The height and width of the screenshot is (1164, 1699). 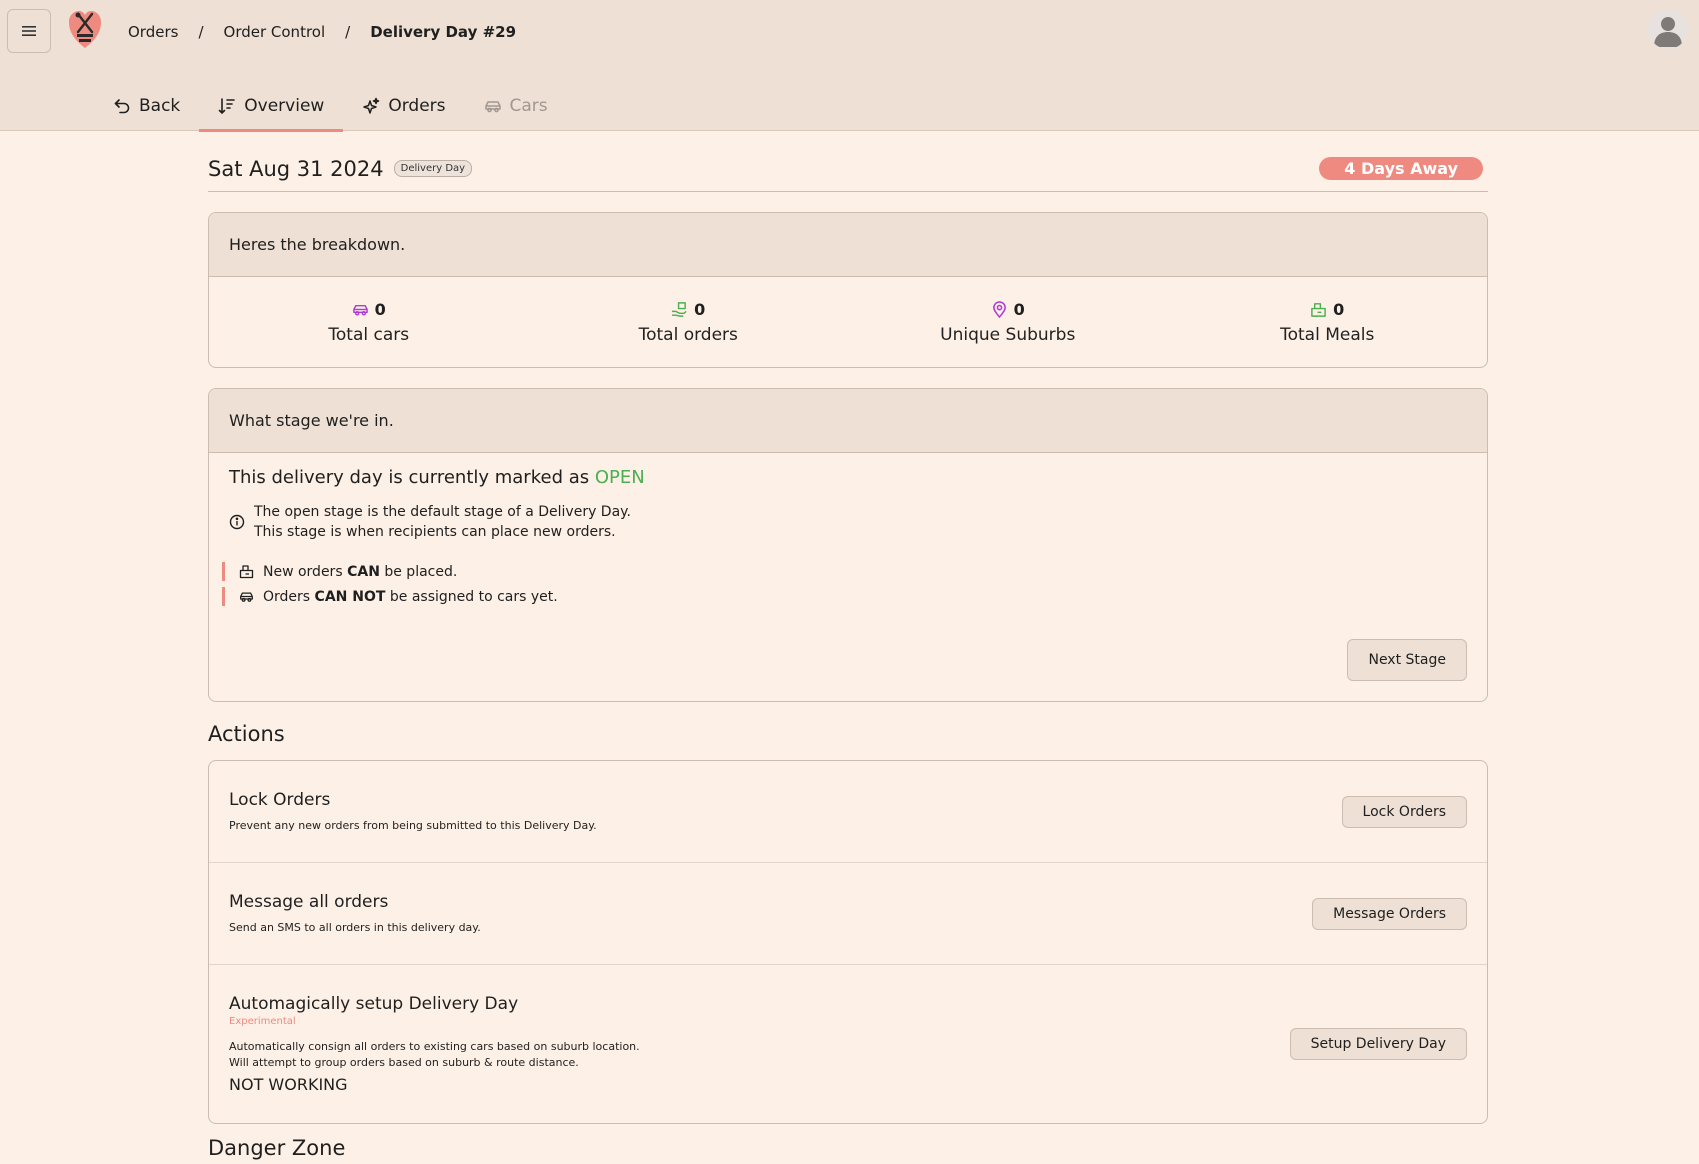 I want to click on tab-back: Back, so click(x=146, y=105).